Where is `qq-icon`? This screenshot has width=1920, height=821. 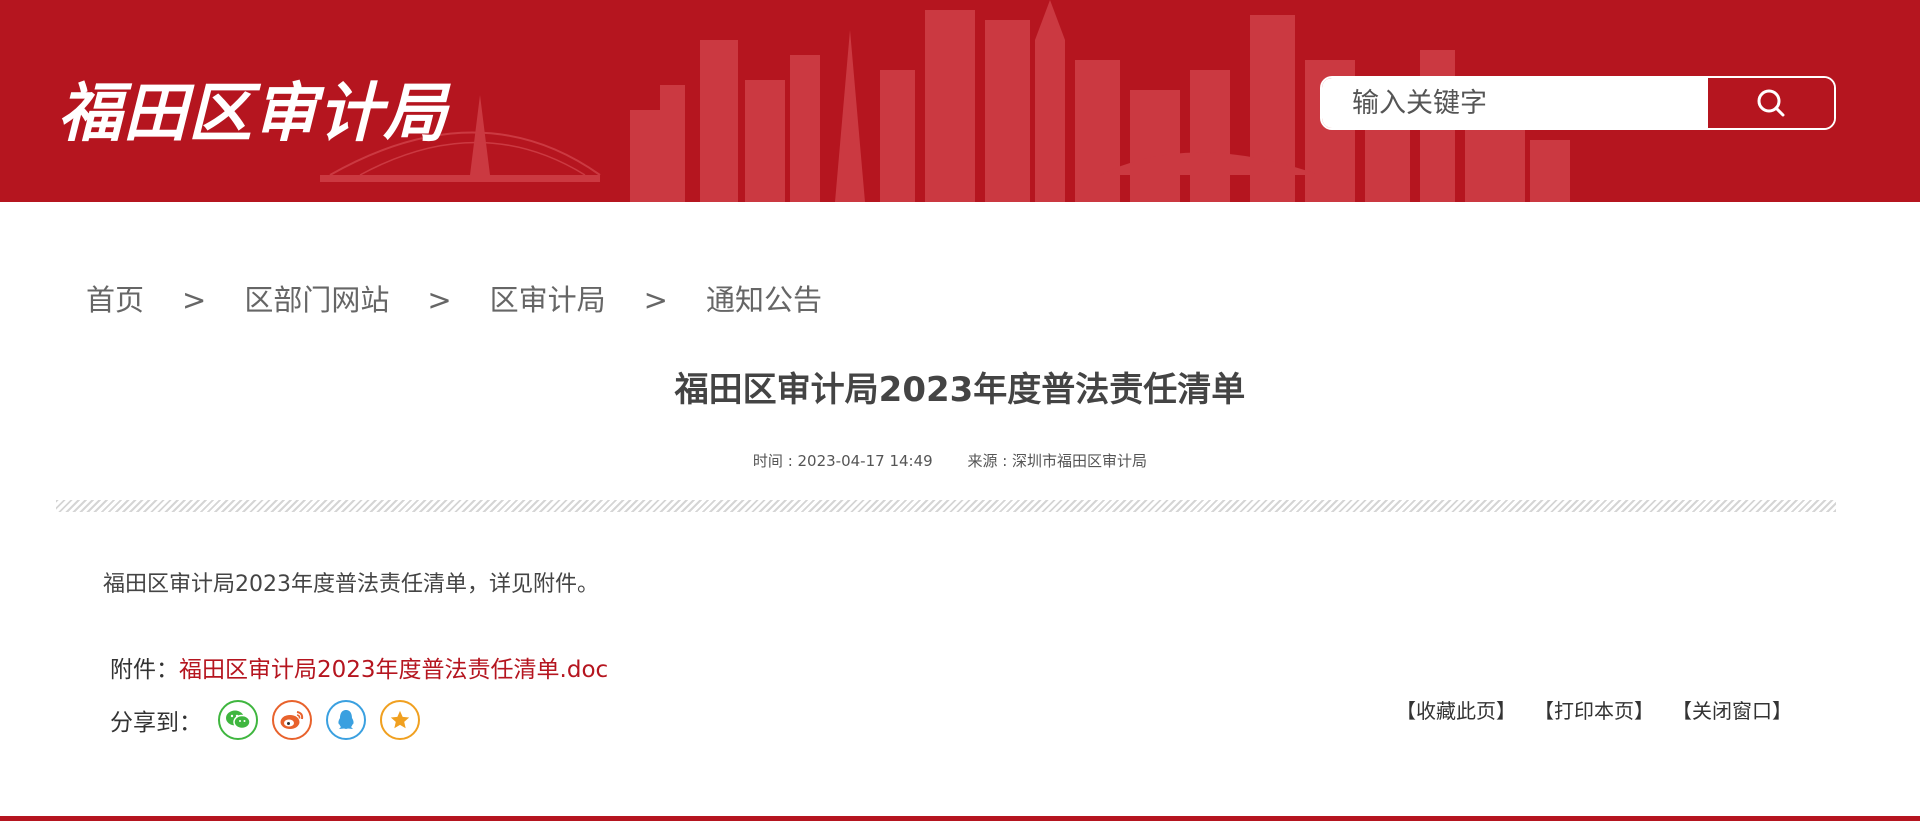
qq-icon is located at coordinates (346, 720).